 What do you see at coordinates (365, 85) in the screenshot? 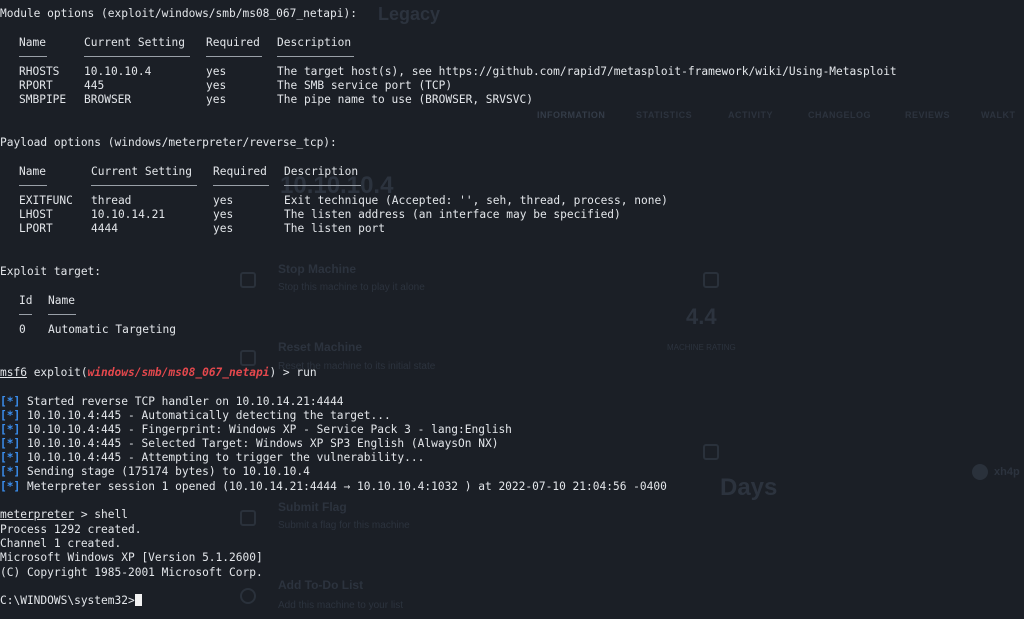
I see `module-row-description: The SMB service port (TCP)` at bounding box center [365, 85].